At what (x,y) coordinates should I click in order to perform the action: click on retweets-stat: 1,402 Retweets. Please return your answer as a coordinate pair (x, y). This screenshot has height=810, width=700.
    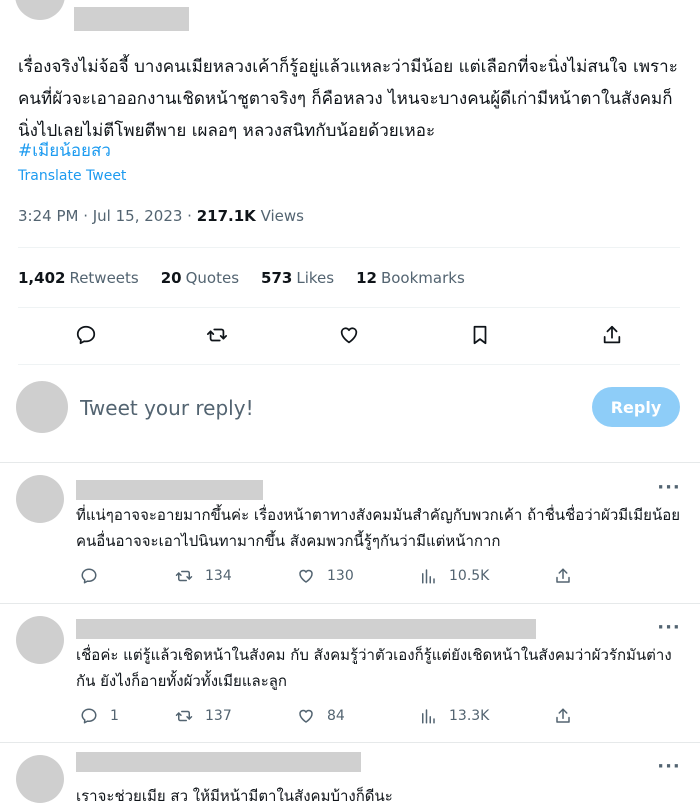
    Looking at the image, I should click on (78, 278).